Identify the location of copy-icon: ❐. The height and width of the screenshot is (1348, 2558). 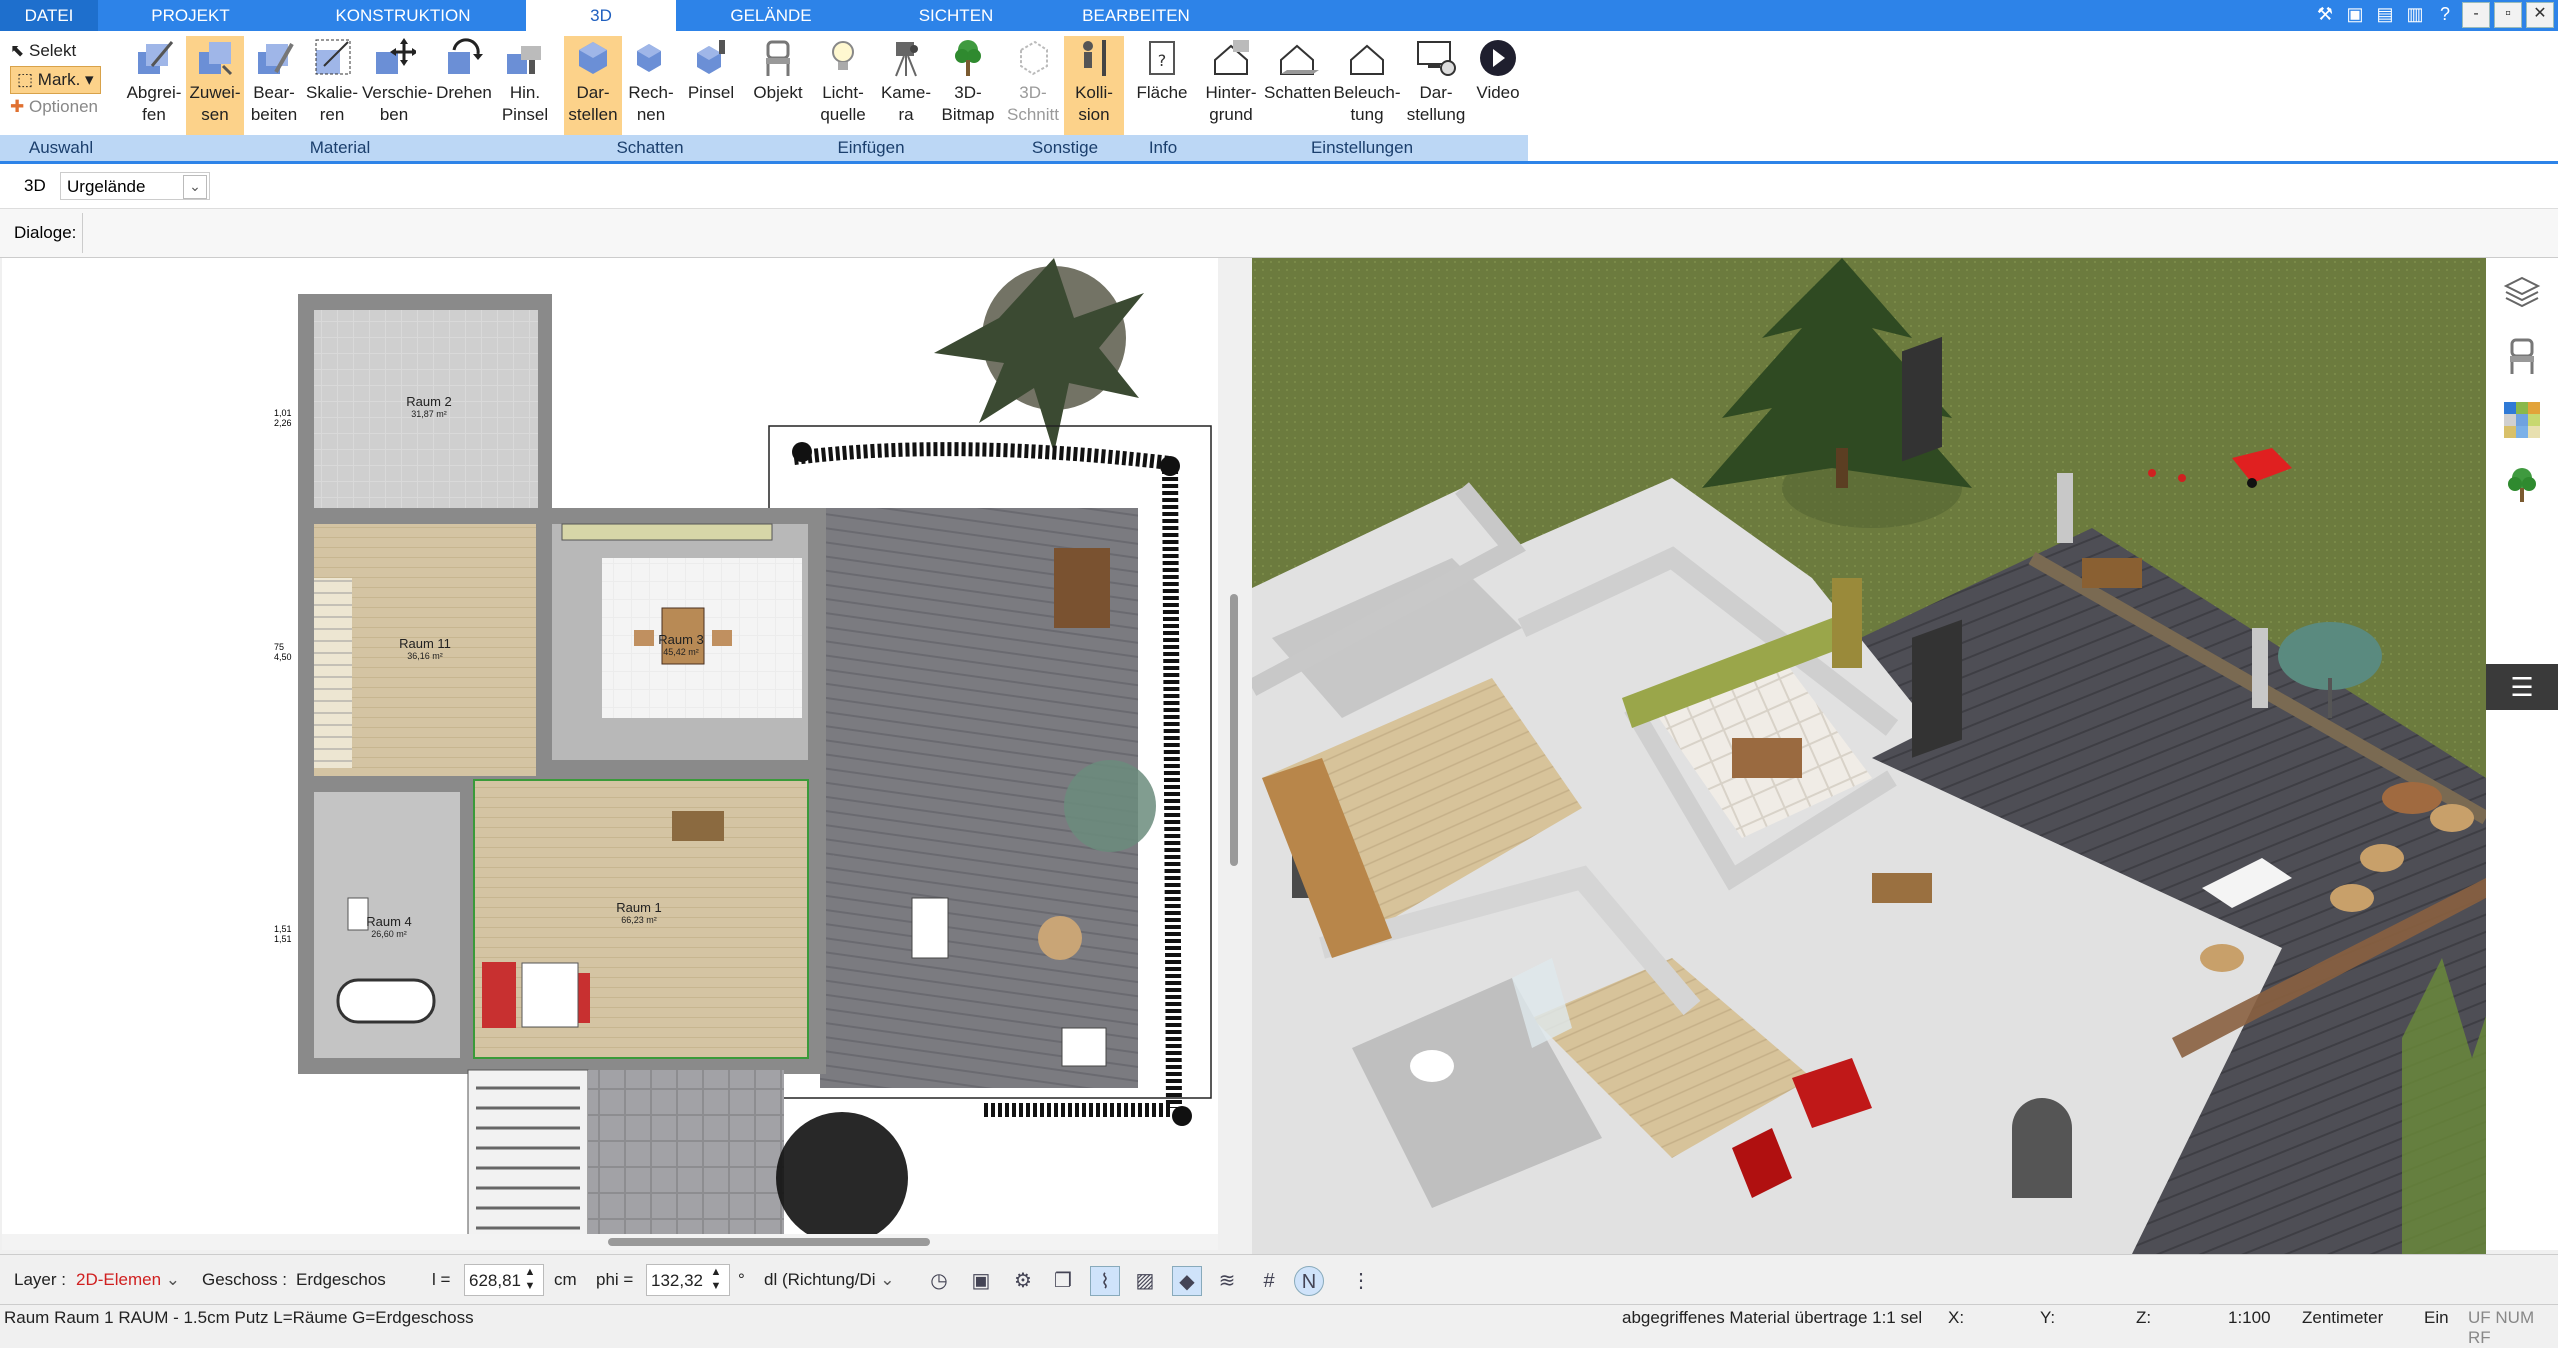
(1063, 1281).